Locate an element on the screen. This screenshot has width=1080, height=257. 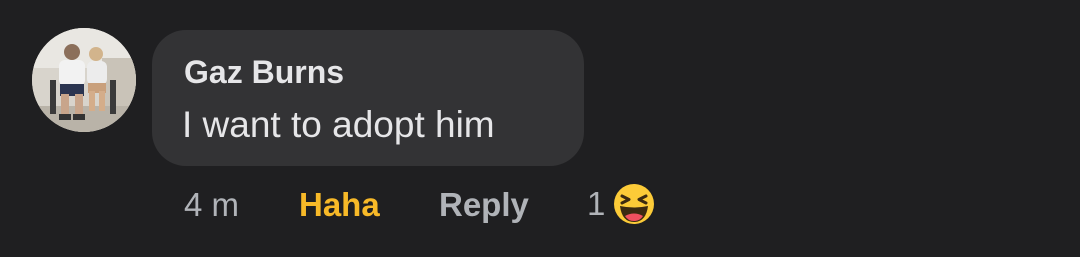
reply-button: Reply is located at coordinates (484, 205).